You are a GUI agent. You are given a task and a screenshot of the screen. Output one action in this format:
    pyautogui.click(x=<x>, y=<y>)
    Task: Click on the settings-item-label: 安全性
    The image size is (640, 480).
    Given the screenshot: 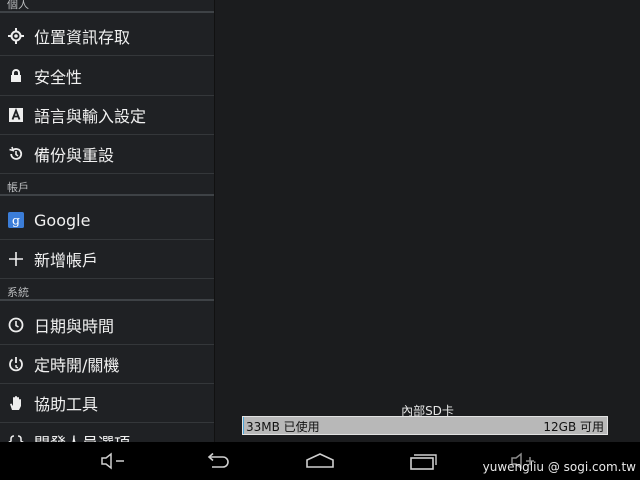 What is the action you would take?
    pyautogui.click(x=58, y=77)
    